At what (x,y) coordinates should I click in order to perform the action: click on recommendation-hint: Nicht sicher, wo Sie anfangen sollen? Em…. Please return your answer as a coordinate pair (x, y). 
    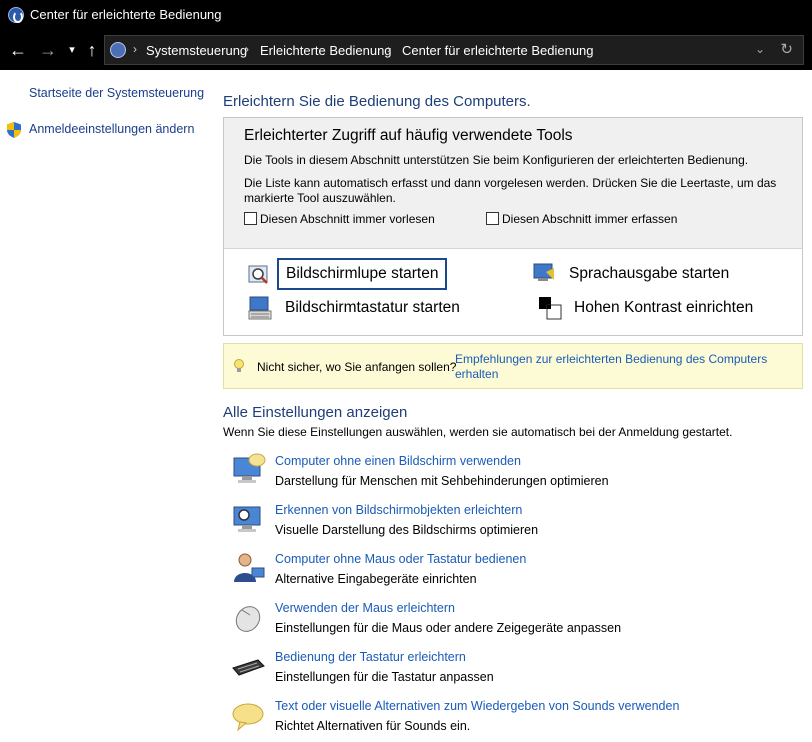
    Looking at the image, I should click on (513, 366).